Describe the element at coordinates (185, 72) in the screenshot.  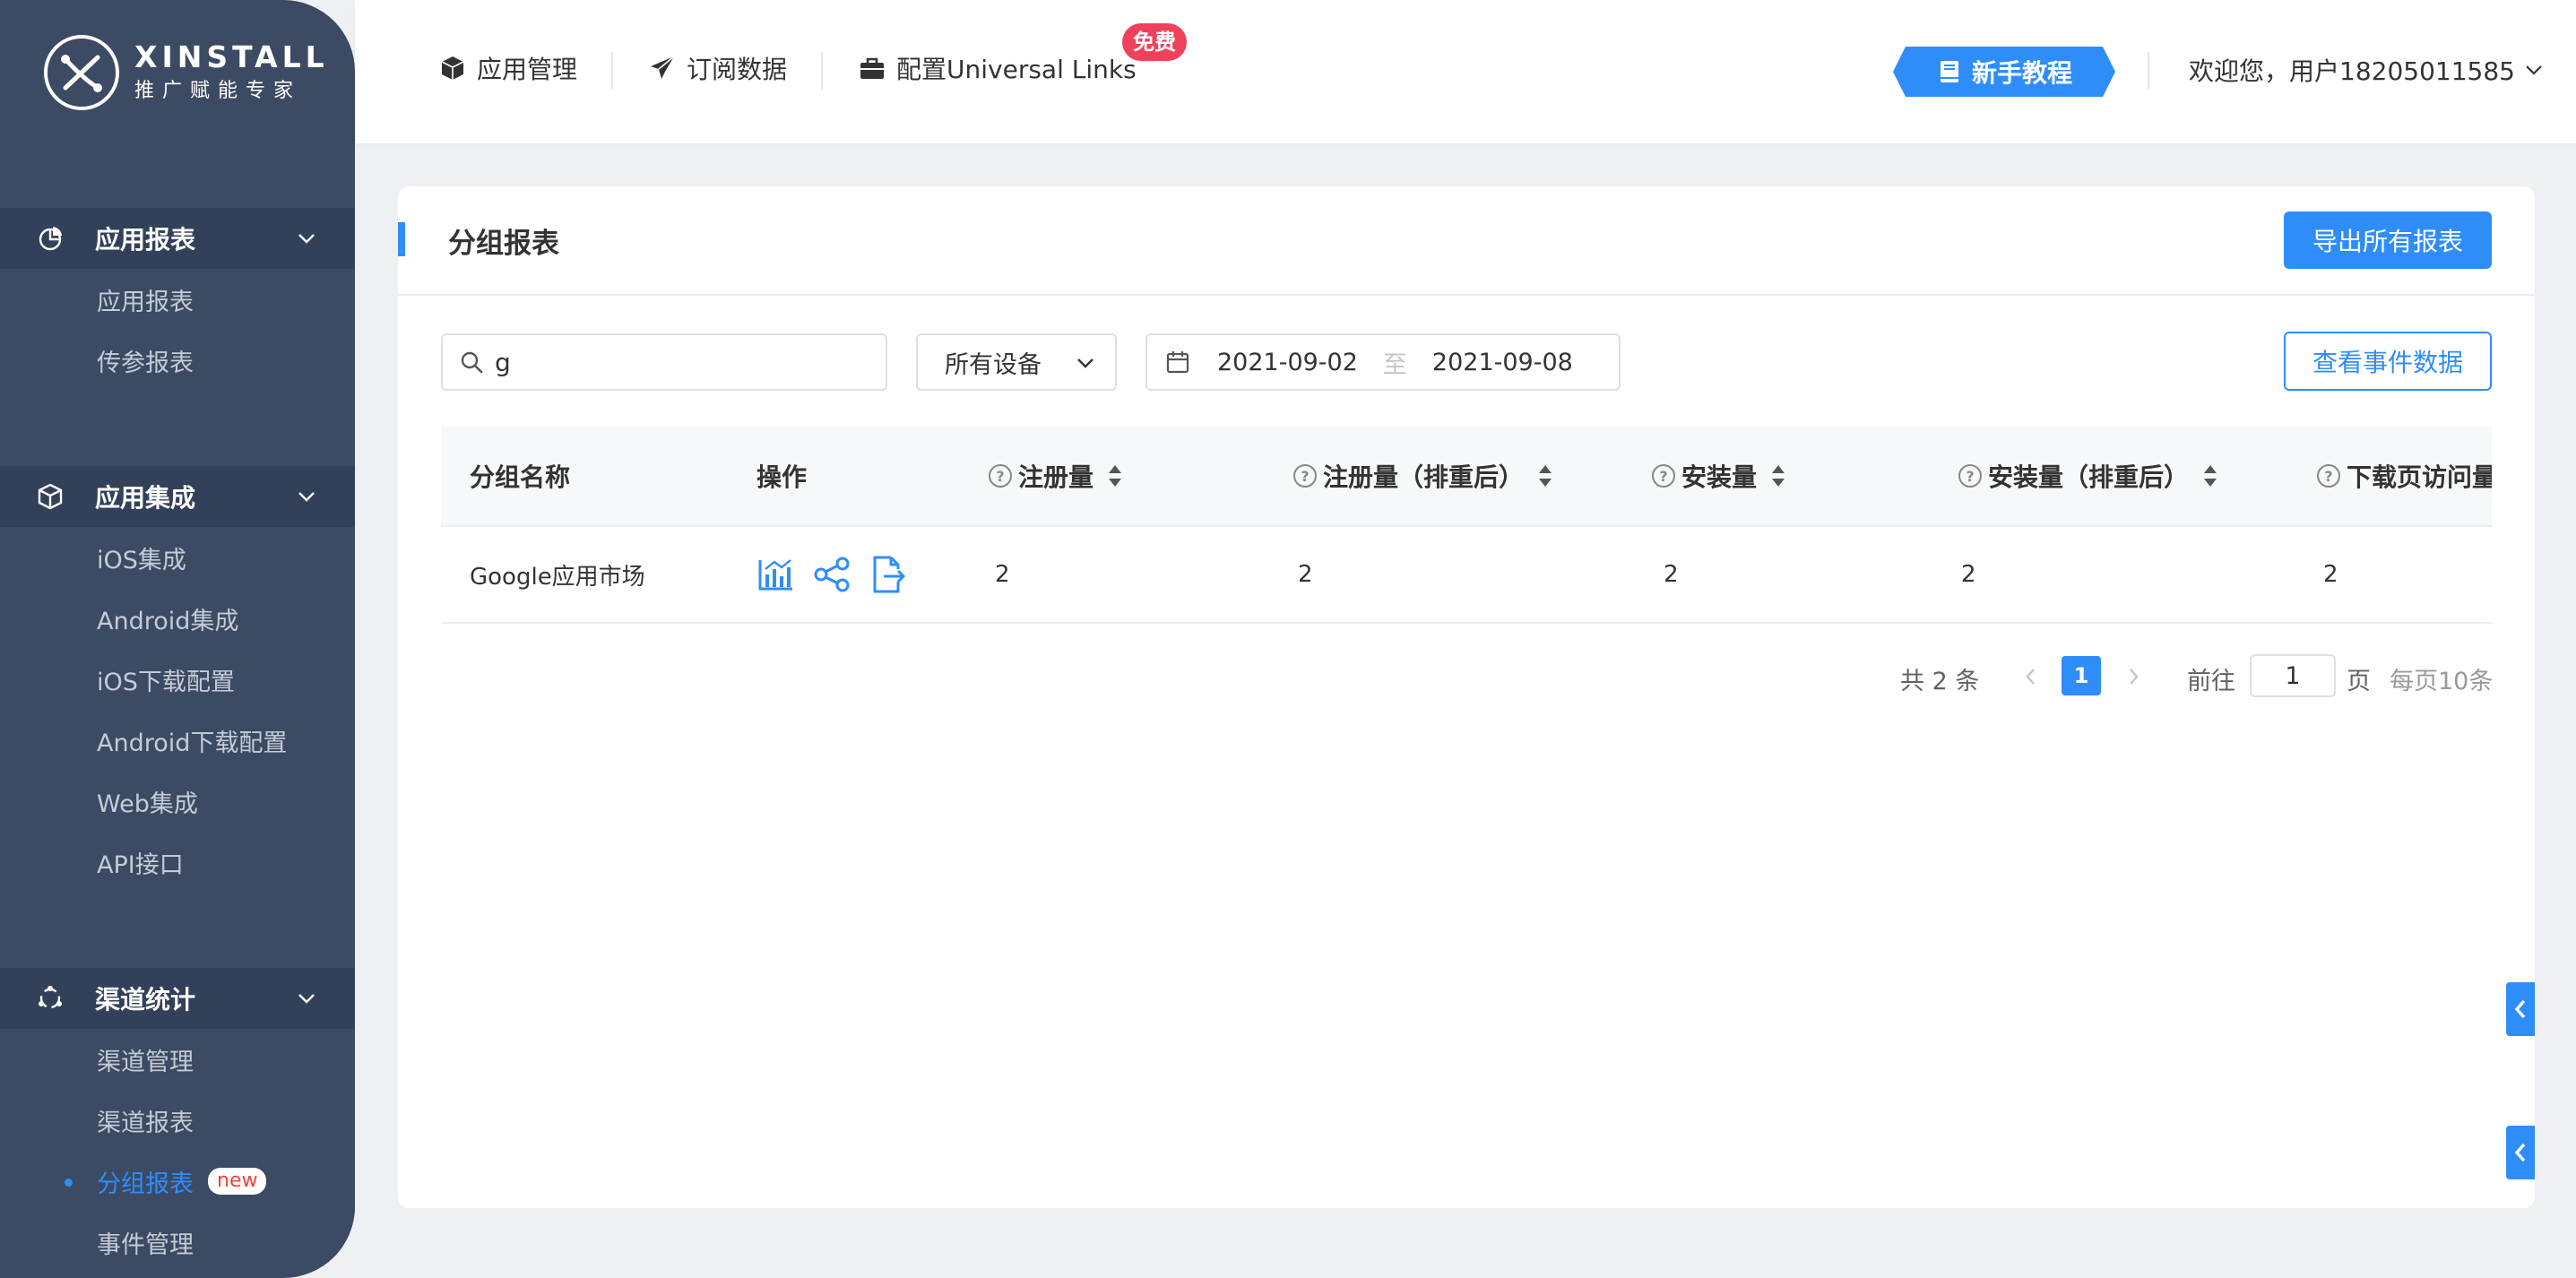
I see `brand-logo: XINSTALL 推广赋能专家` at that location.